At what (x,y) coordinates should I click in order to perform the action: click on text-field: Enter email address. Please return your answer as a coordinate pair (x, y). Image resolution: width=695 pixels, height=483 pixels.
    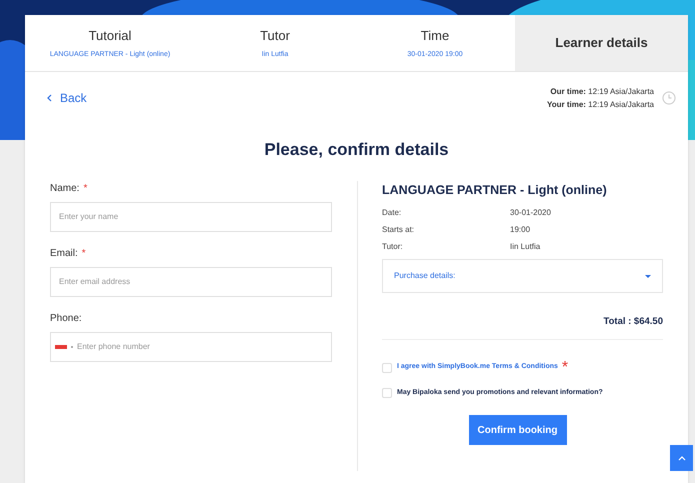
    Looking at the image, I should click on (191, 281).